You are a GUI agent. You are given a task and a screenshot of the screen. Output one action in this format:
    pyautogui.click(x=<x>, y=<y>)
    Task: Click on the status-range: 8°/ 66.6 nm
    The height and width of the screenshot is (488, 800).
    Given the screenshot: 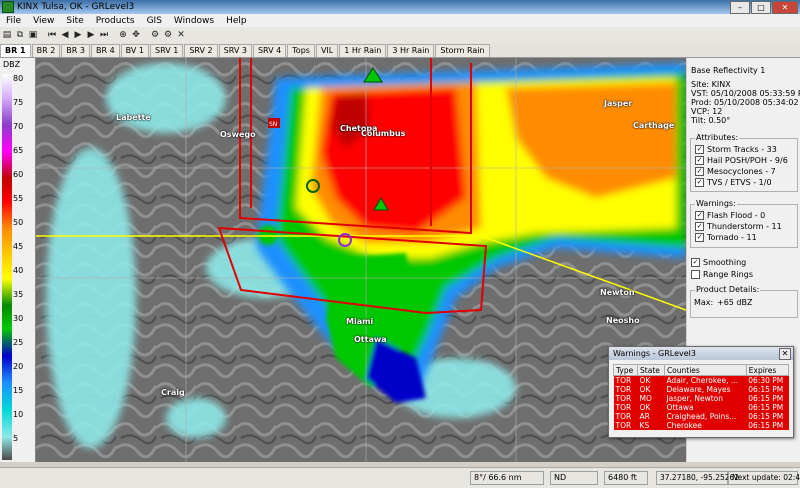 What is the action you would take?
    pyautogui.click(x=507, y=478)
    